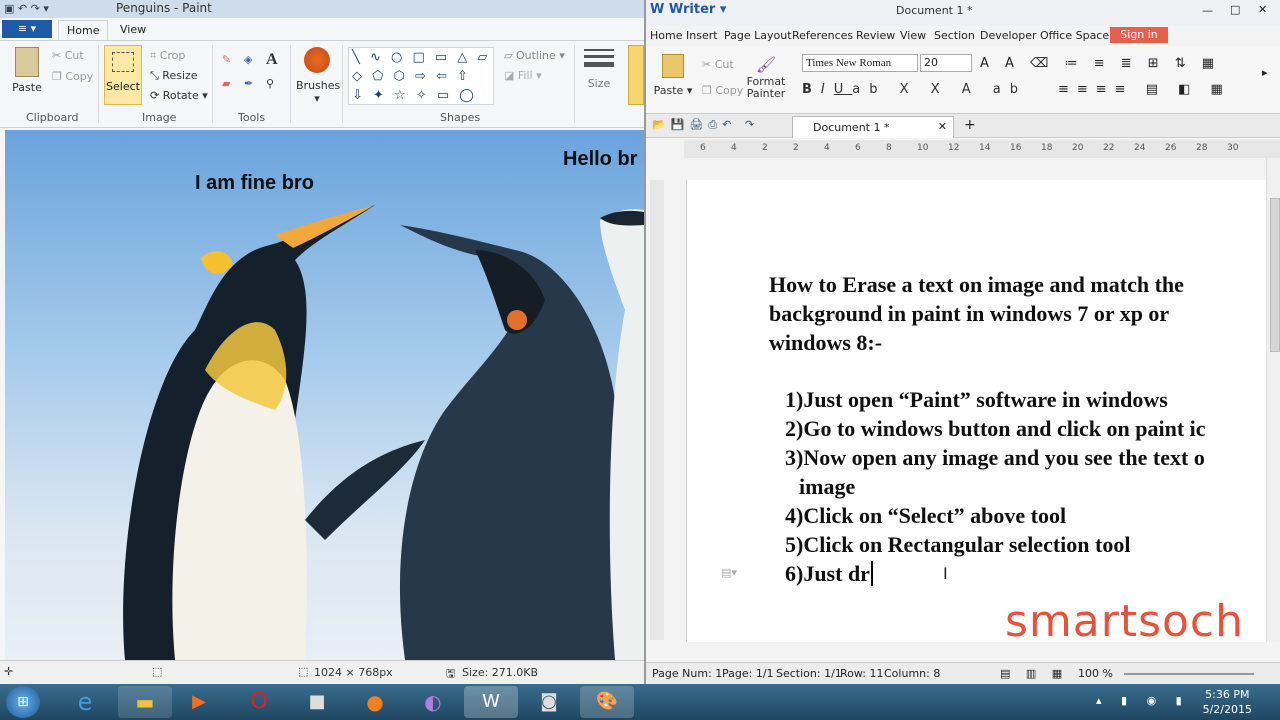 Image resolution: width=1280 pixels, height=720 pixels. I want to click on writer-app-menu-button: W Writer ▾, so click(690, 12).